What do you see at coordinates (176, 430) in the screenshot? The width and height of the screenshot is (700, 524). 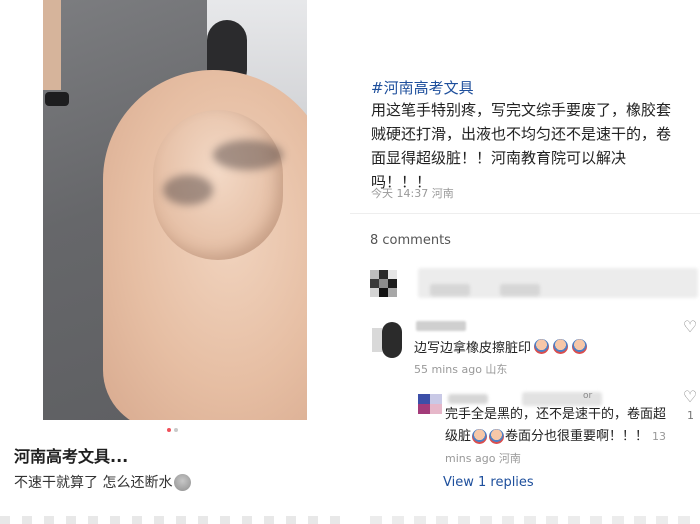 I see `carousel-dot` at bounding box center [176, 430].